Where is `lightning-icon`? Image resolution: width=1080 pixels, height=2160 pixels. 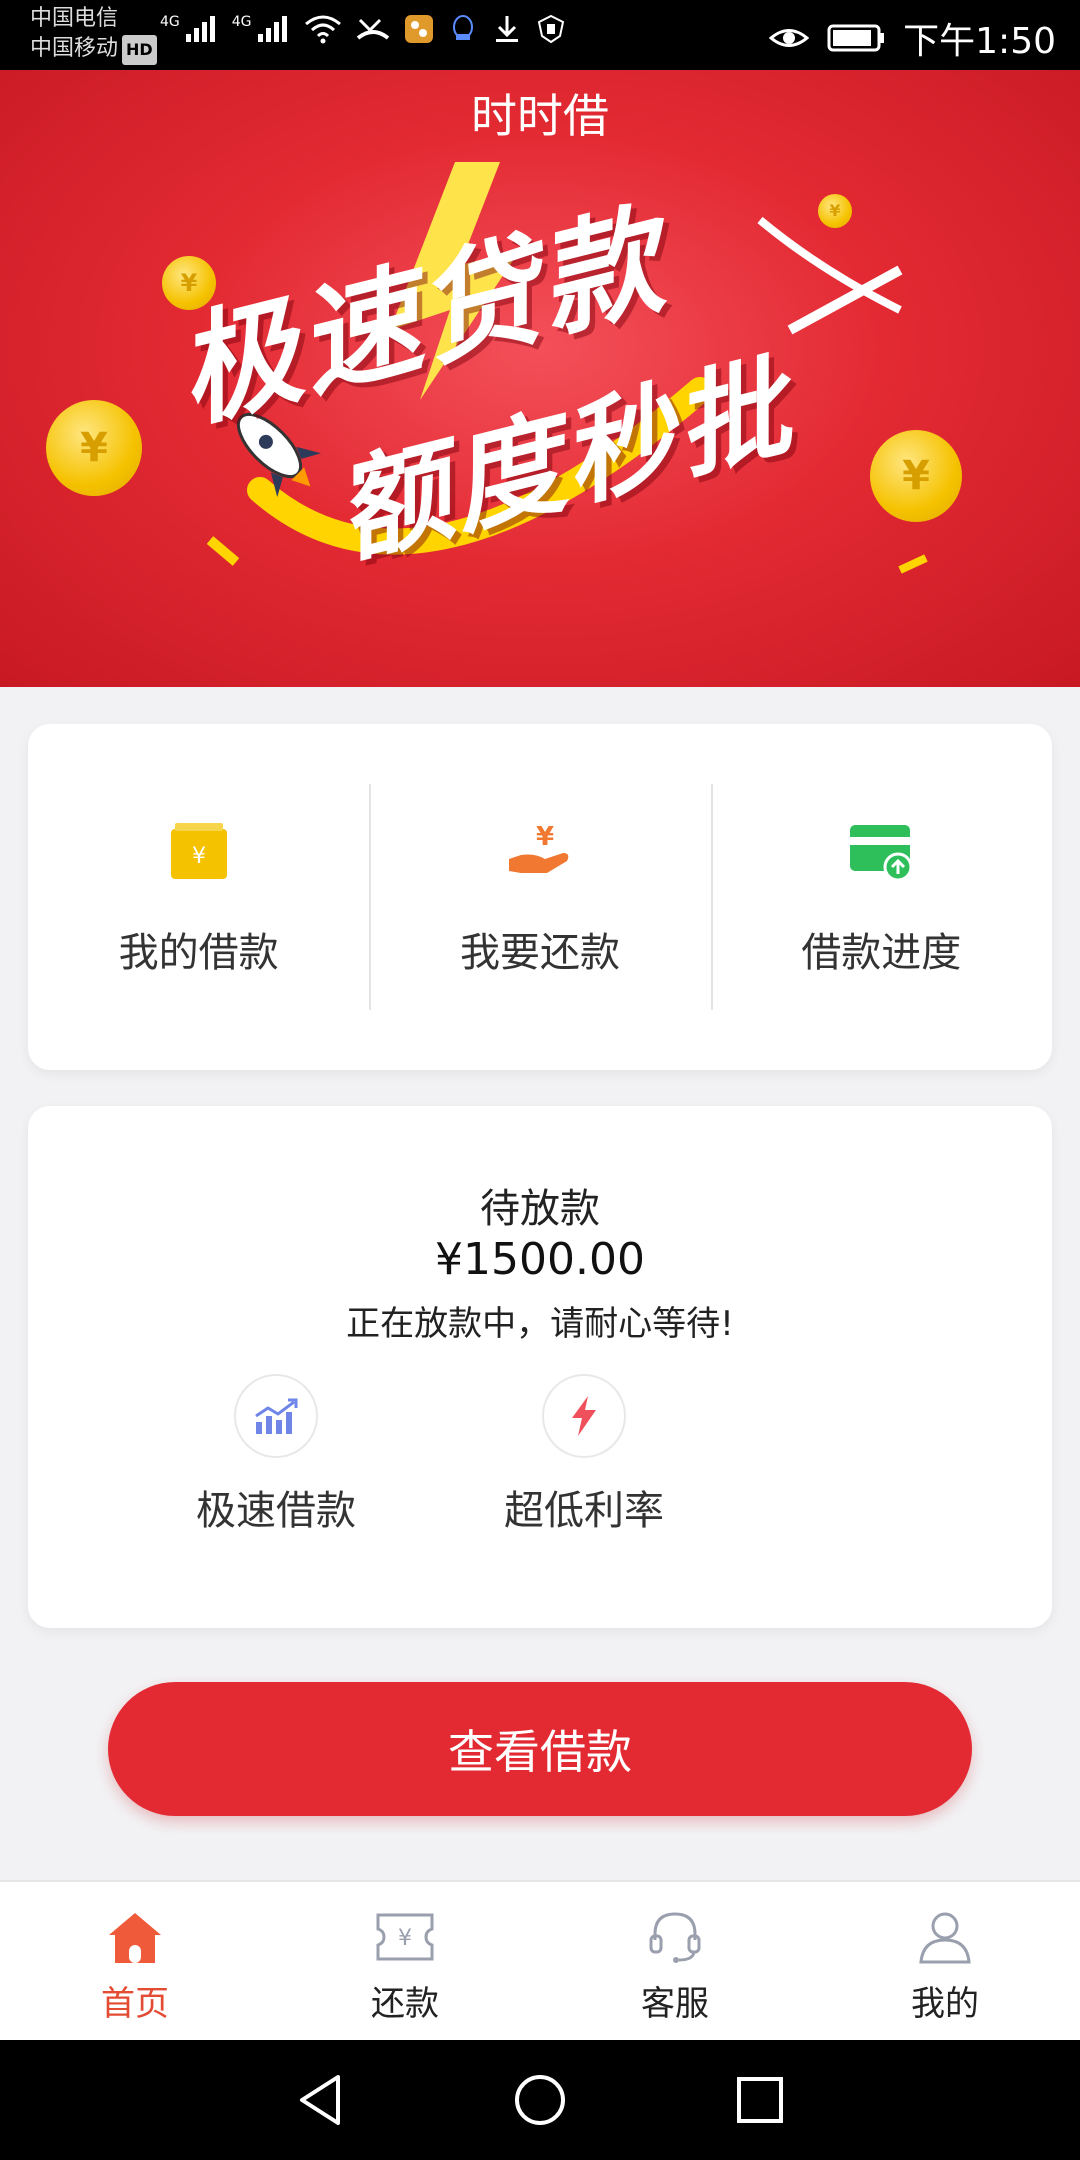 lightning-icon is located at coordinates (584, 1416).